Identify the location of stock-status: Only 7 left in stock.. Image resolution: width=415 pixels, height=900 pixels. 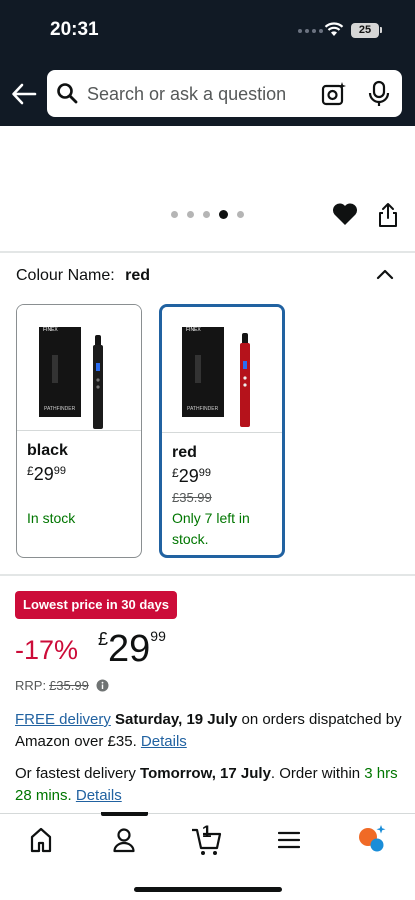
(211, 528).